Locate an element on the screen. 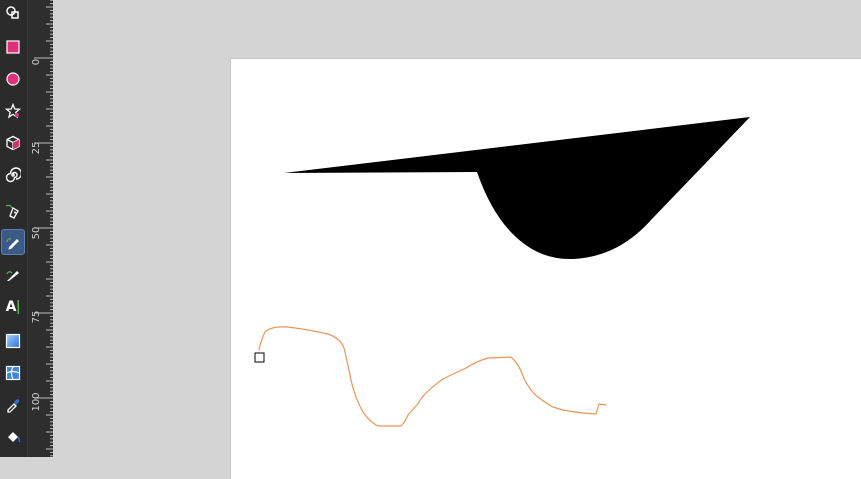  rectangle-tool is located at coordinates (13, 47).